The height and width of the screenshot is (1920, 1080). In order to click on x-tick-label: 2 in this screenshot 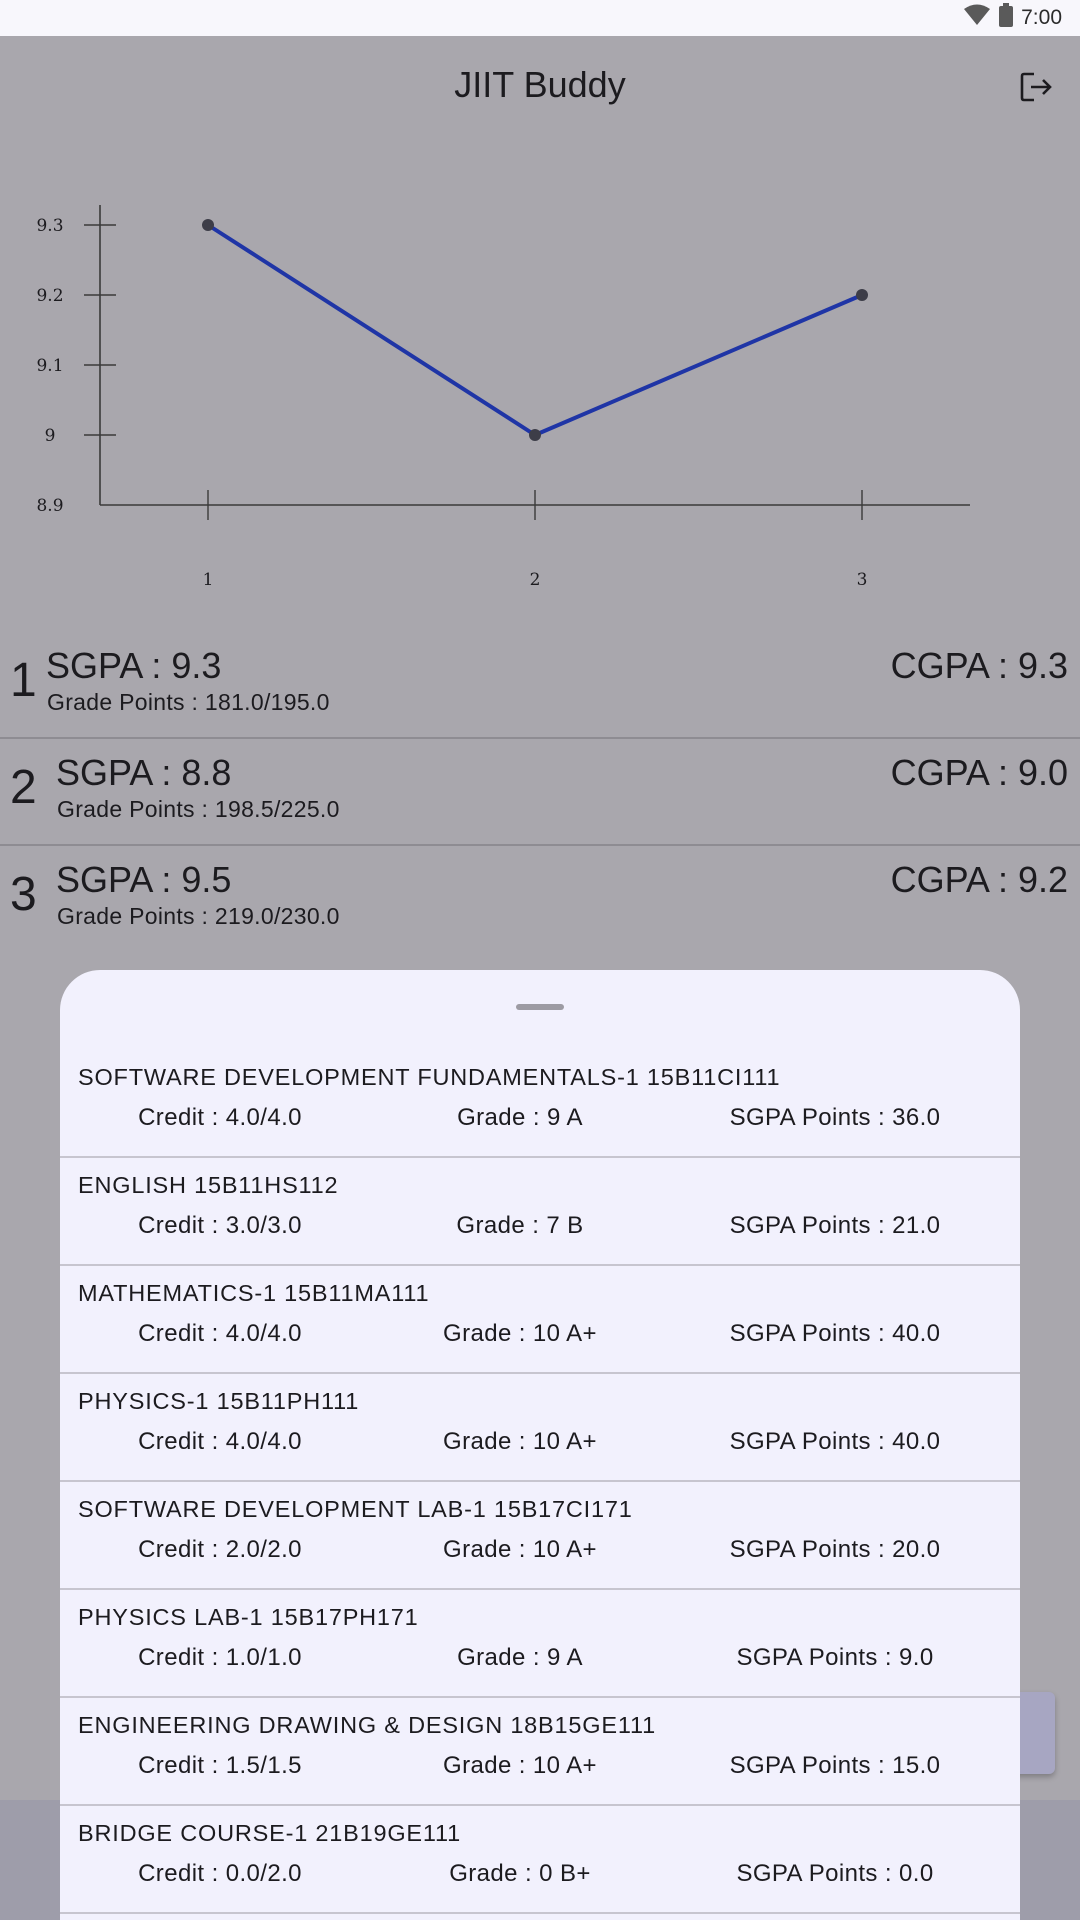, I will do `click(535, 580)`.